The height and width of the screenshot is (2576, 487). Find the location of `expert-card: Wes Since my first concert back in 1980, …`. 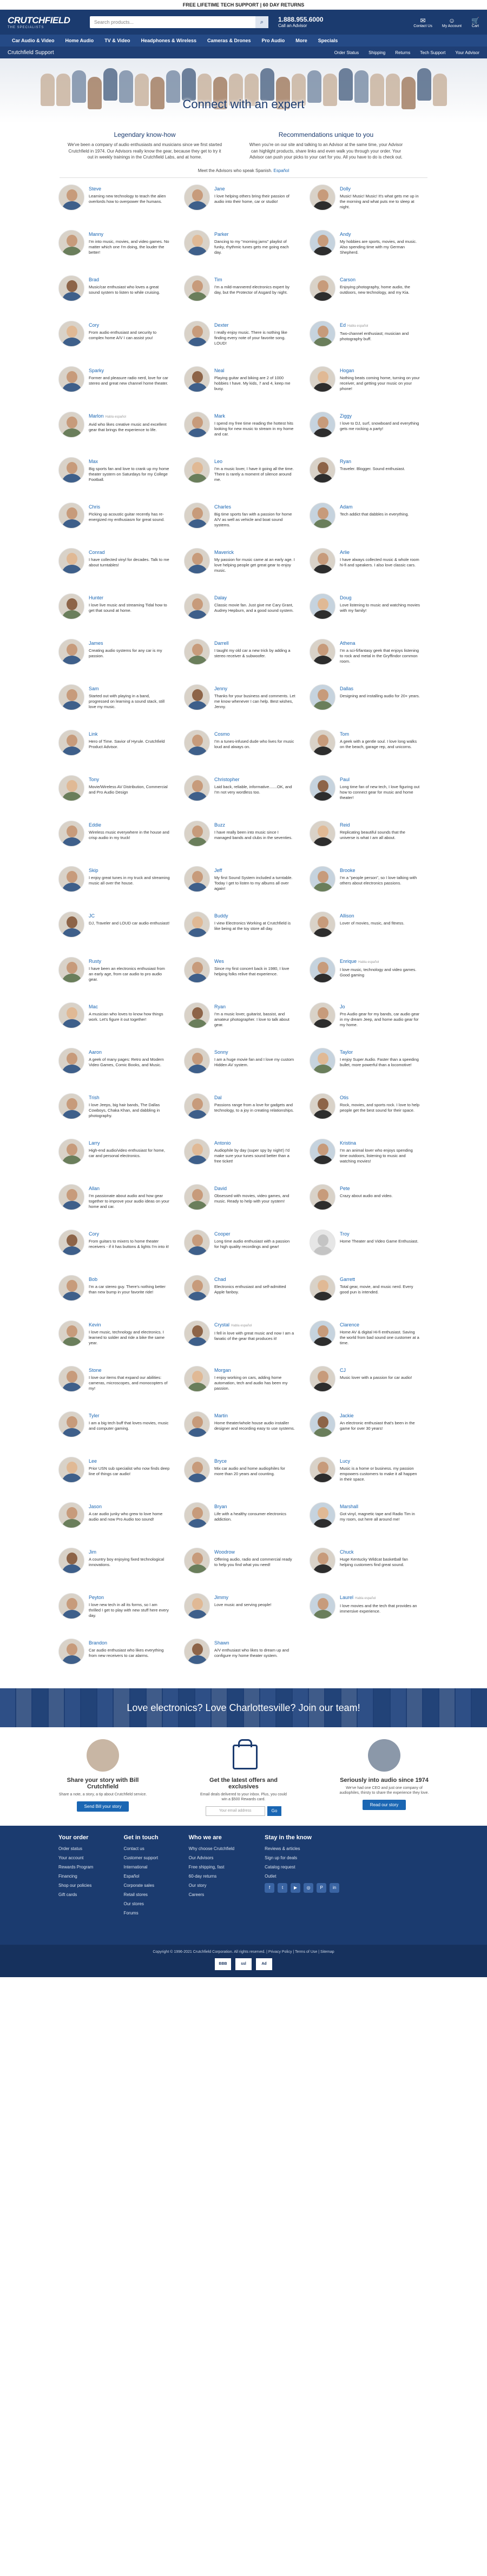

expert-card: Wes Since my first concert back in 1980, … is located at coordinates (247, 979).